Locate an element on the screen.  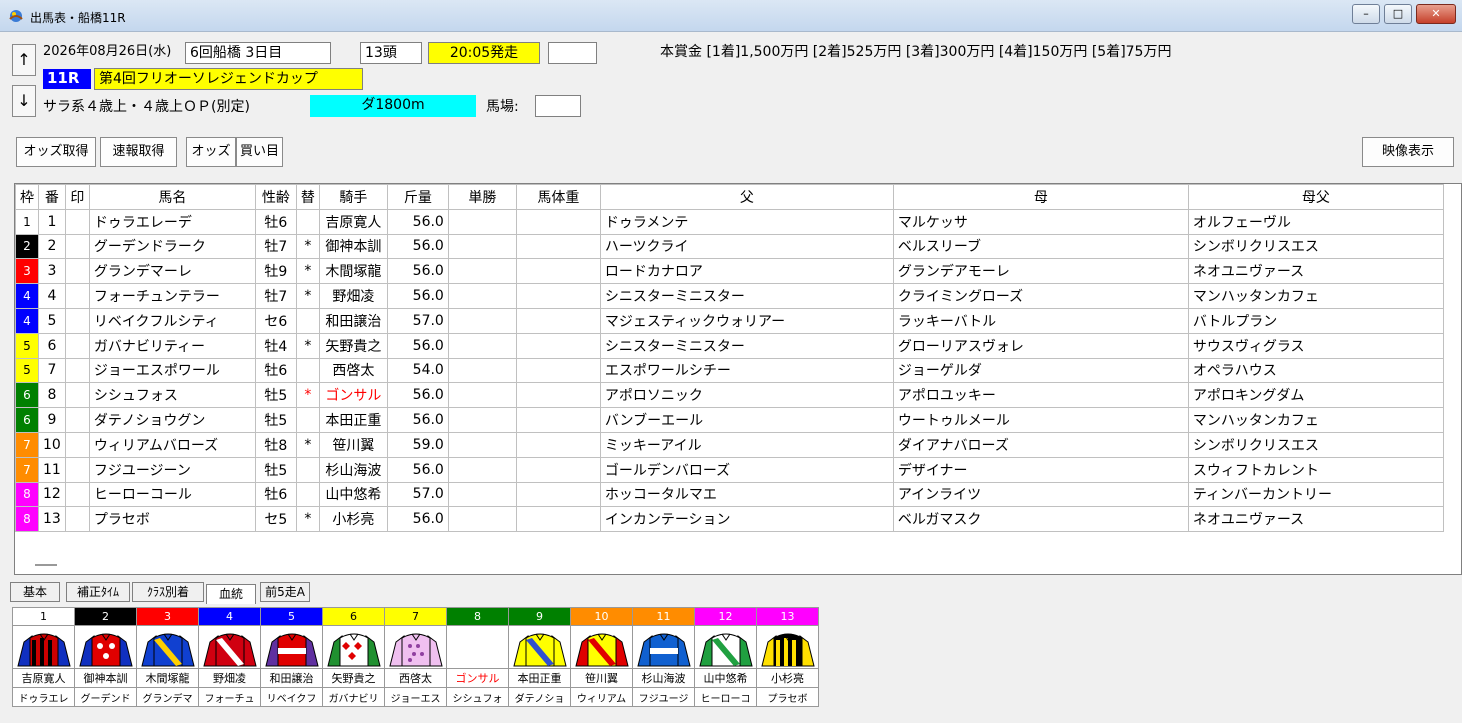
bets-button: 買い目 is located at coordinates (259, 152).